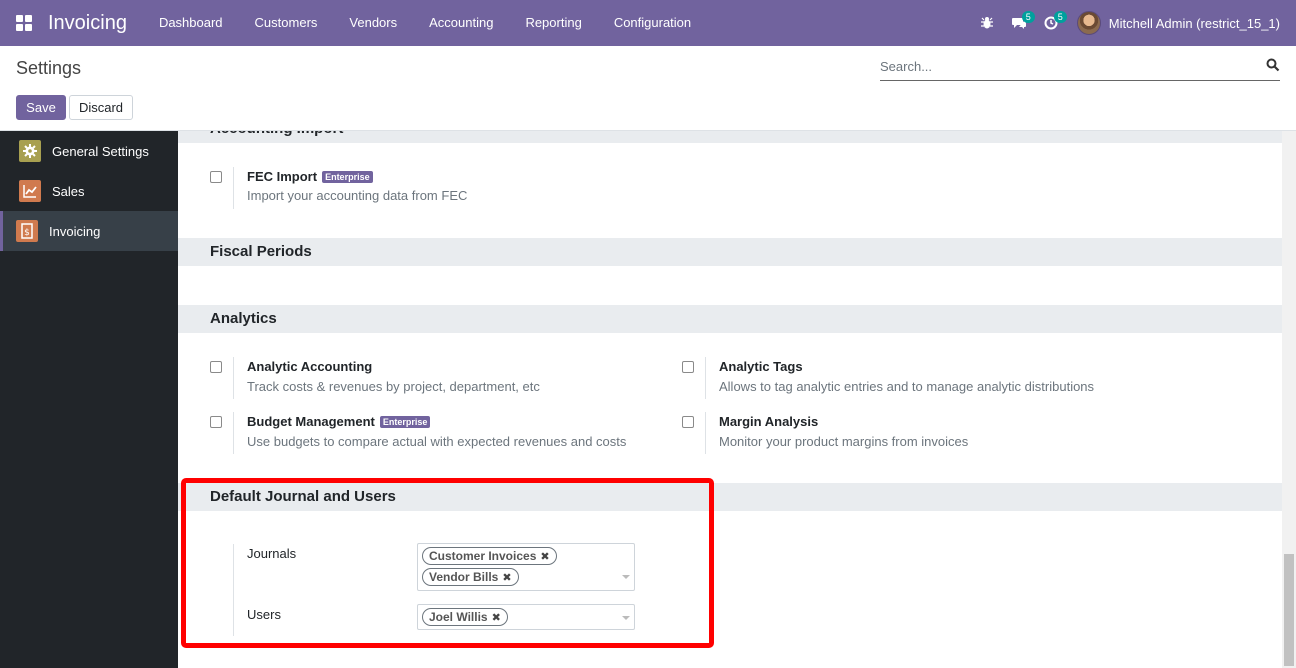 This screenshot has height=668, width=1296. Describe the element at coordinates (373, 23) in the screenshot. I see `menu-vendors: Vendors` at that location.